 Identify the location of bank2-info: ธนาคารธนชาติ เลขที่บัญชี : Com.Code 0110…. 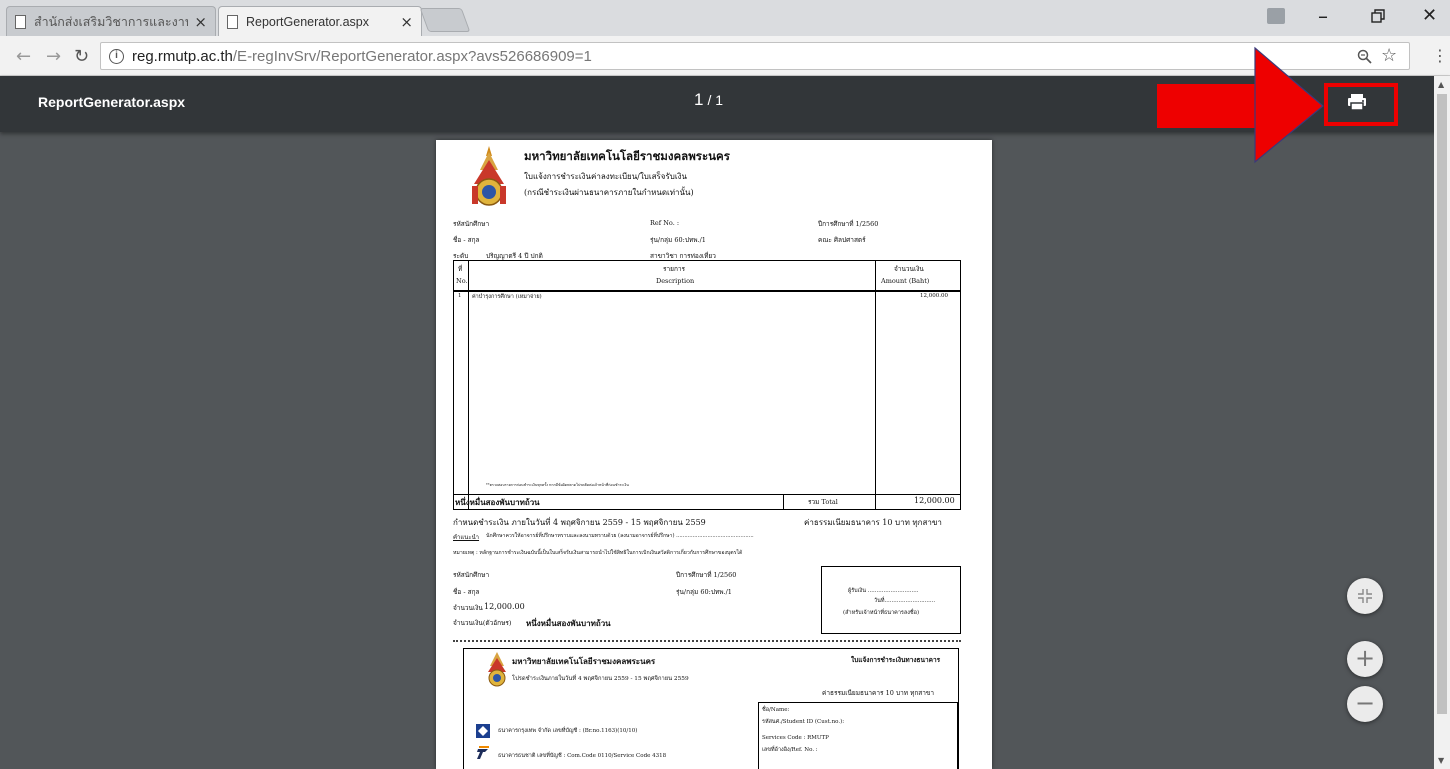
(582, 756).